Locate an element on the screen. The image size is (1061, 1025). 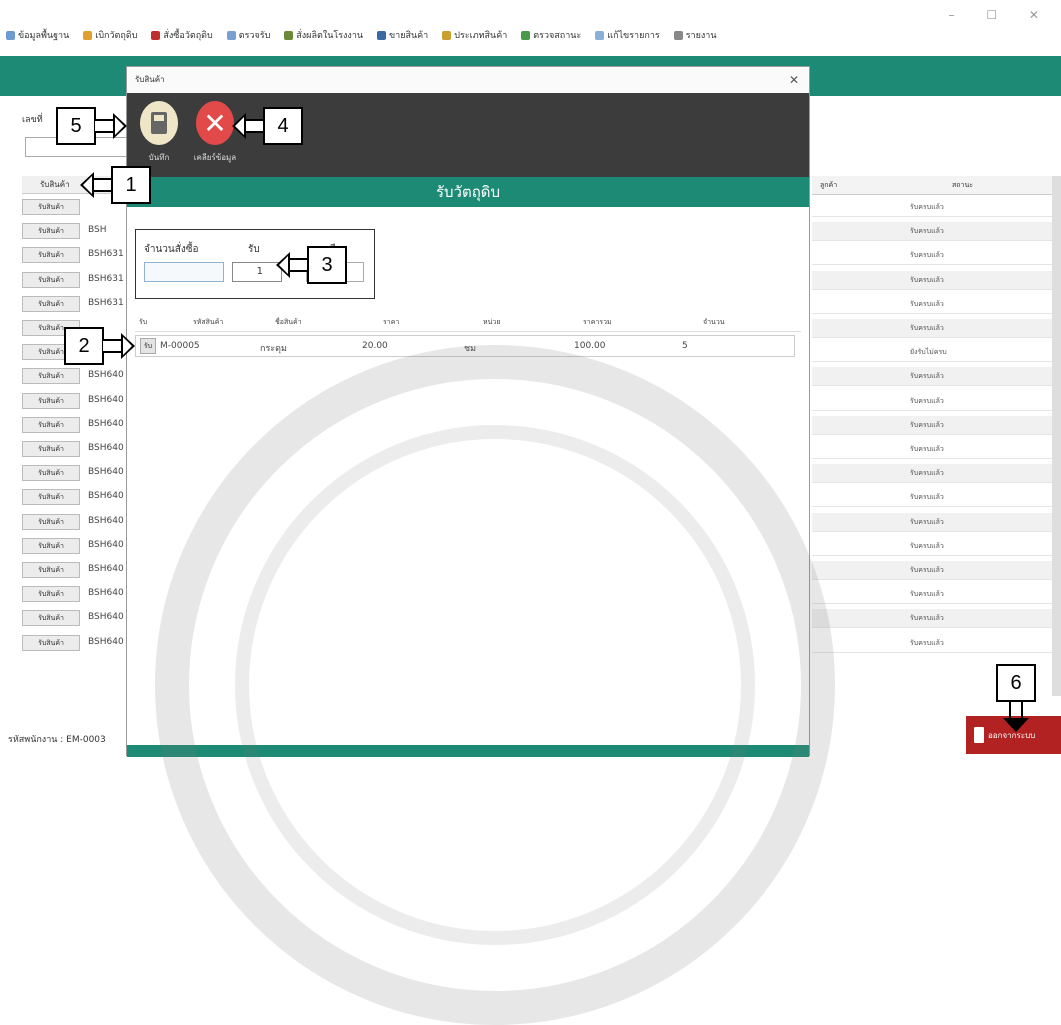
menu-item-label: ตรวจรับ is located at coordinates (254, 36).